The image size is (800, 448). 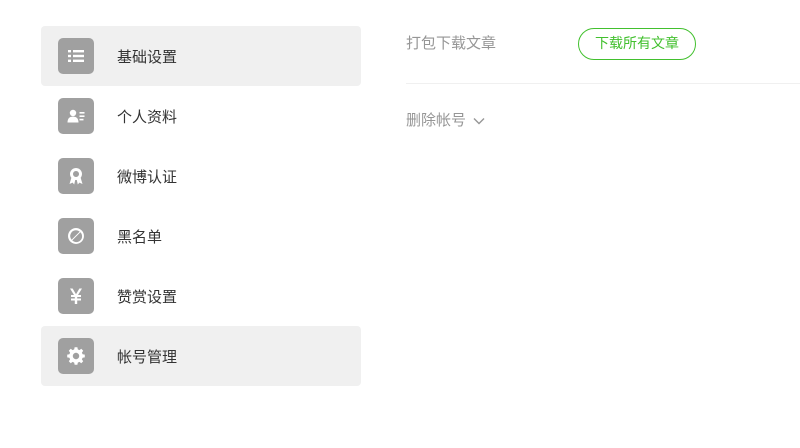 I want to click on sidebar-item-account-management: 帐号管理, so click(x=201, y=356).